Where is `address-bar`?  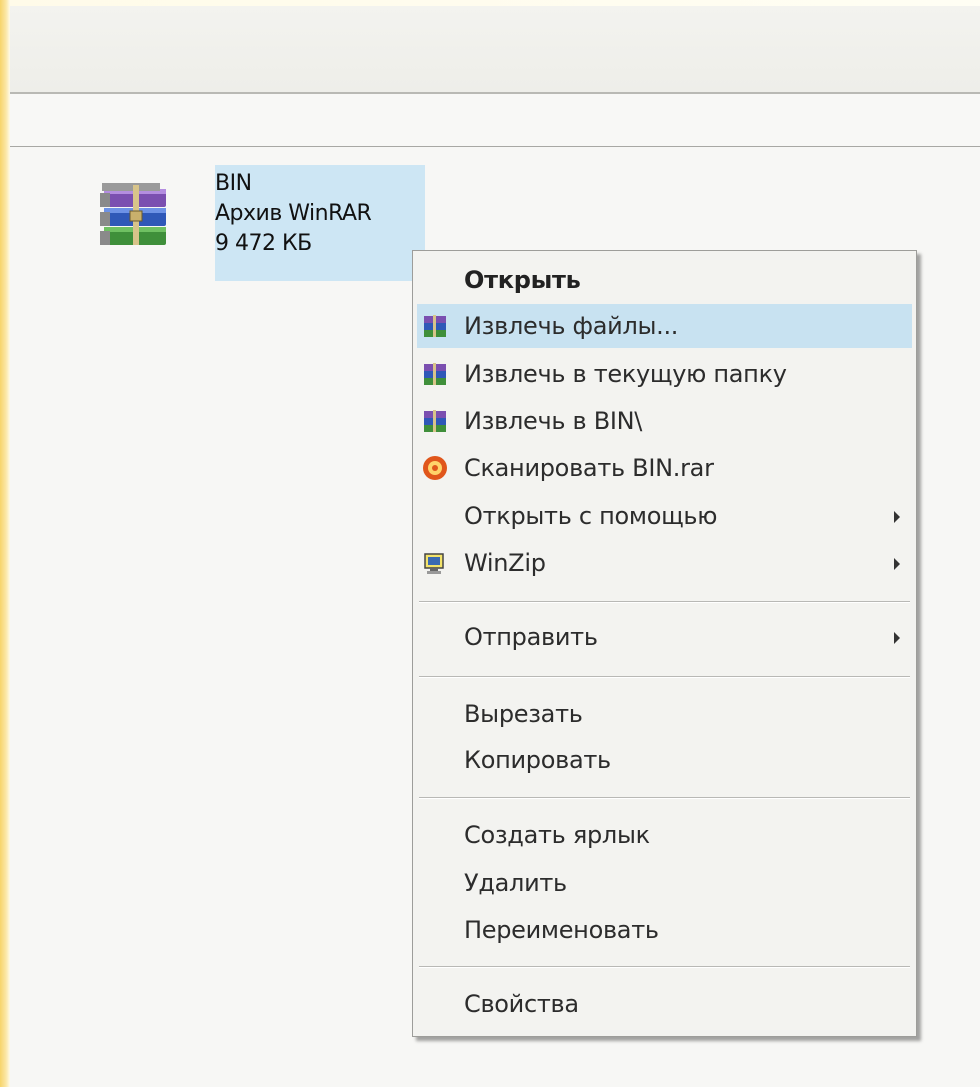 address-bar is located at coordinates (495, 120).